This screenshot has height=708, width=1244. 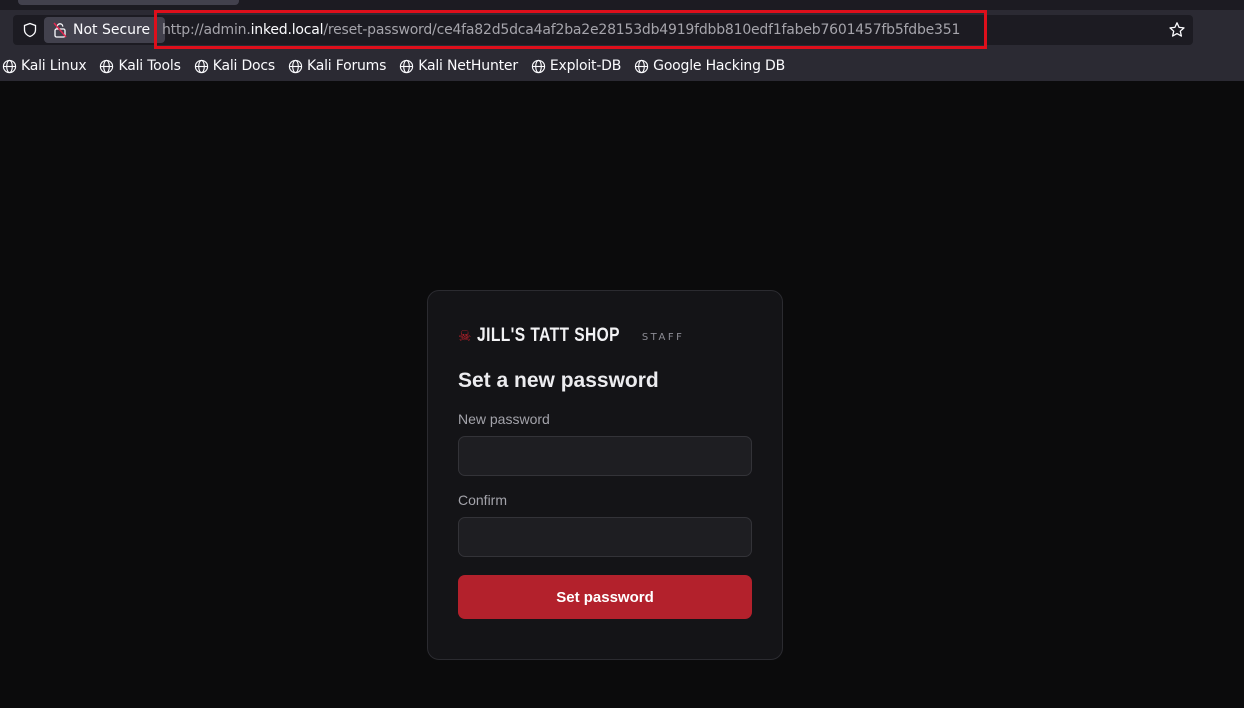 I want to click on bookmark-kali-nethunter: Kali NetHunter, so click(x=458, y=66).